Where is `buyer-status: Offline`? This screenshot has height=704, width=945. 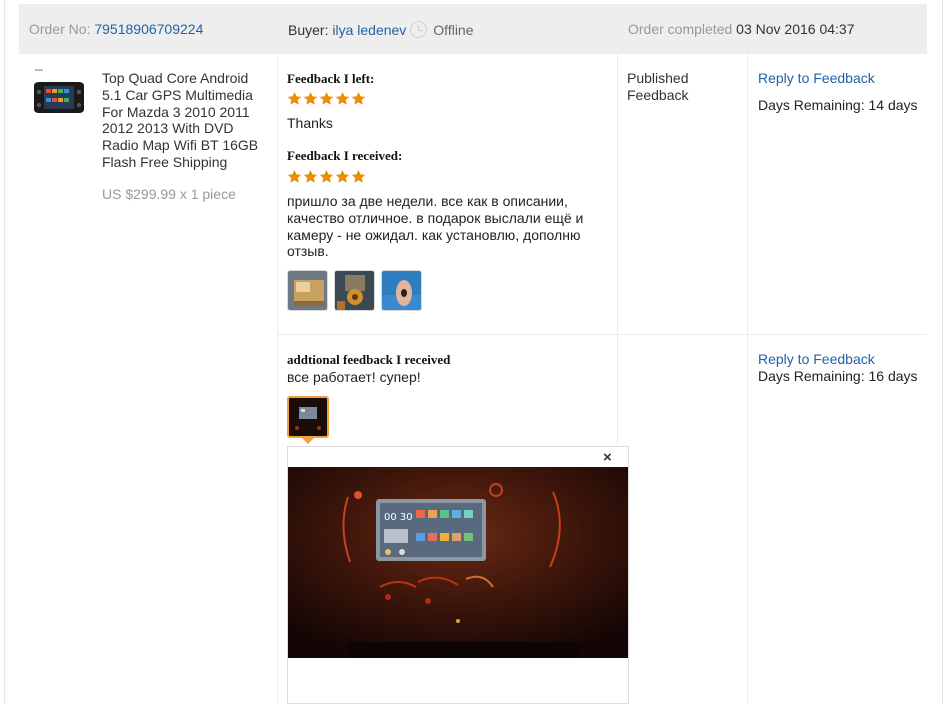
buyer-status: Offline is located at coordinates (453, 30).